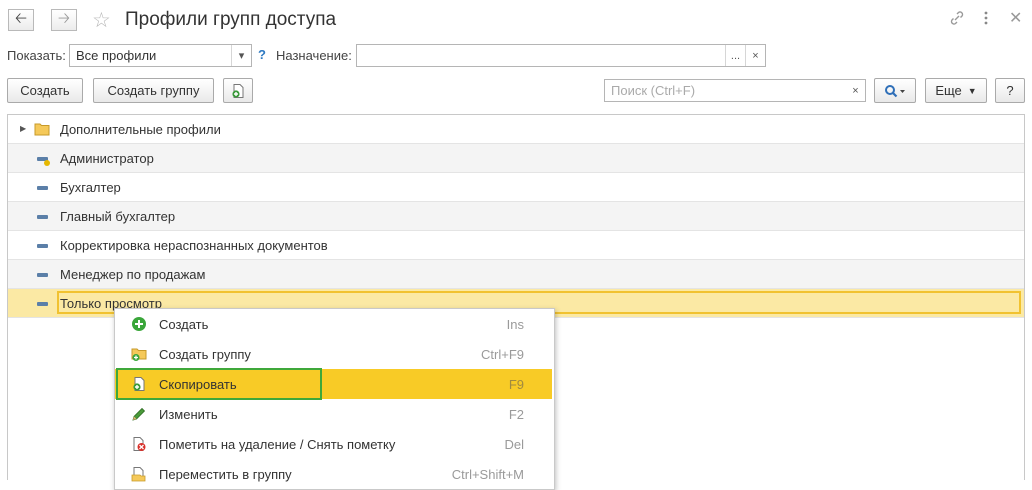 This screenshot has width=1032, height=490. What do you see at coordinates (515, 324) in the screenshot?
I see `menu-item-shortcut: Ins` at bounding box center [515, 324].